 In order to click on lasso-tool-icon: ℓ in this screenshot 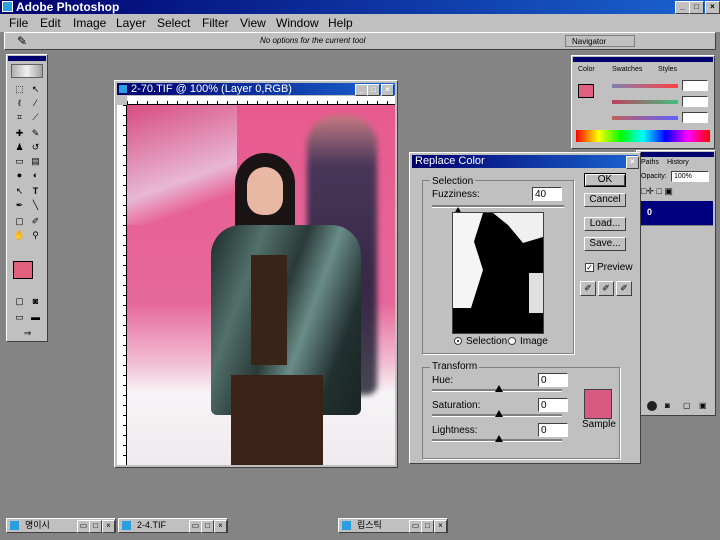, I will do `click(19, 103)`.